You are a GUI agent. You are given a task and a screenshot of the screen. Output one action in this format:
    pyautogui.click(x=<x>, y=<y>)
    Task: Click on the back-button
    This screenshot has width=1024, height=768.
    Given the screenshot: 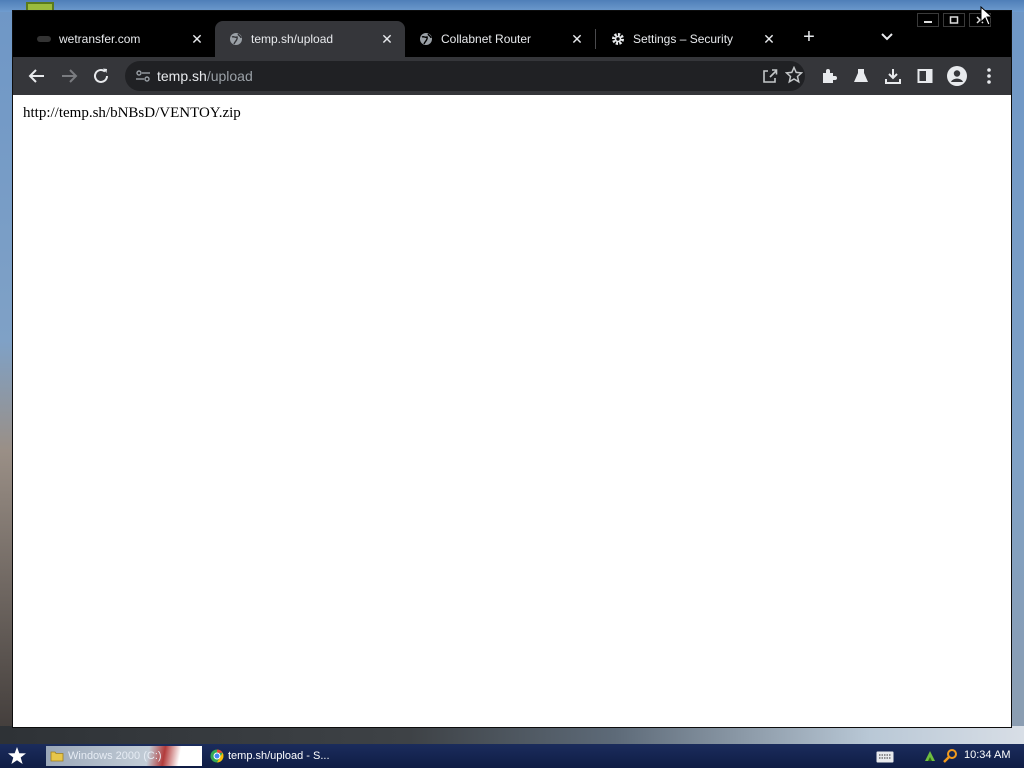 What is the action you would take?
    pyautogui.click(x=37, y=76)
    